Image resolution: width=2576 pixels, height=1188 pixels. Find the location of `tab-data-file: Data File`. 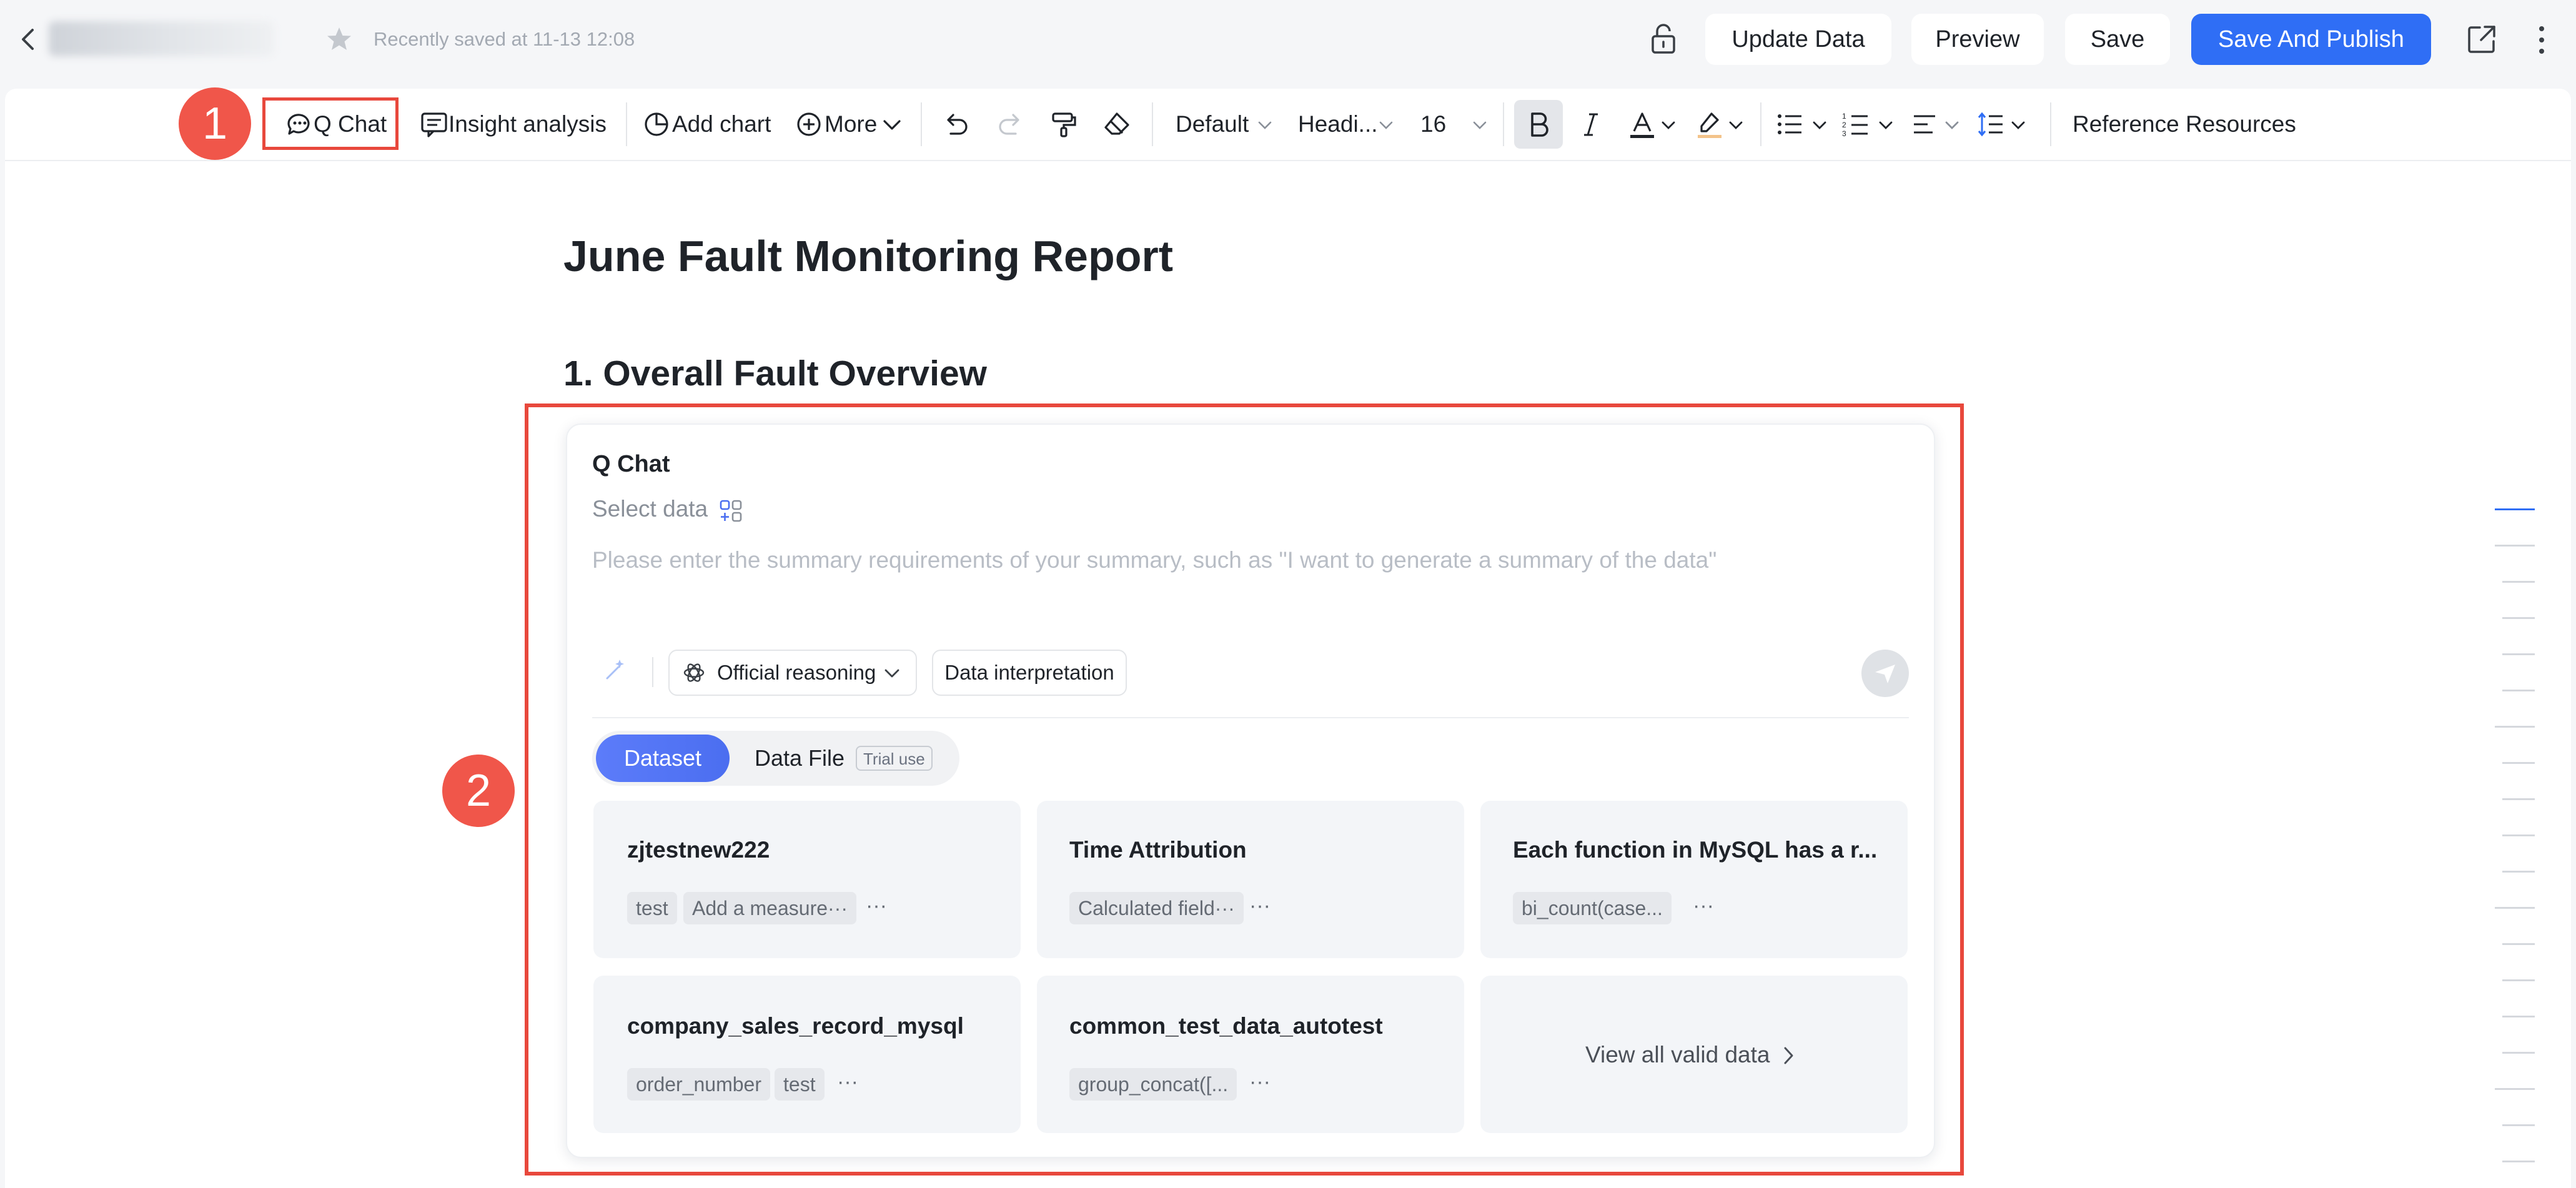

tab-data-file: Data File is located at coordinates (800, 758).